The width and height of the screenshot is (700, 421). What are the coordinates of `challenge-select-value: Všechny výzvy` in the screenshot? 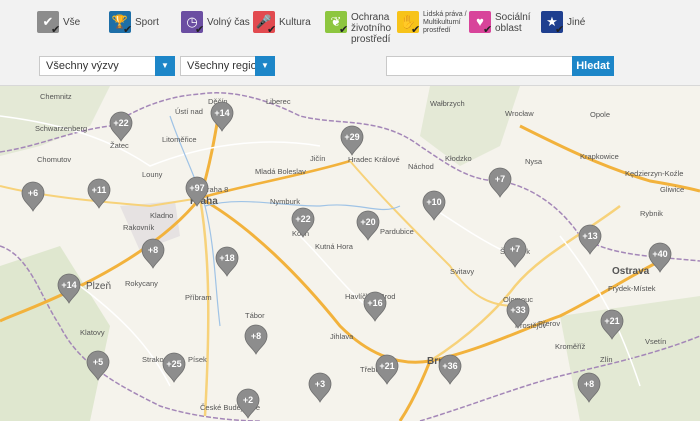 It's located at (82, 66).